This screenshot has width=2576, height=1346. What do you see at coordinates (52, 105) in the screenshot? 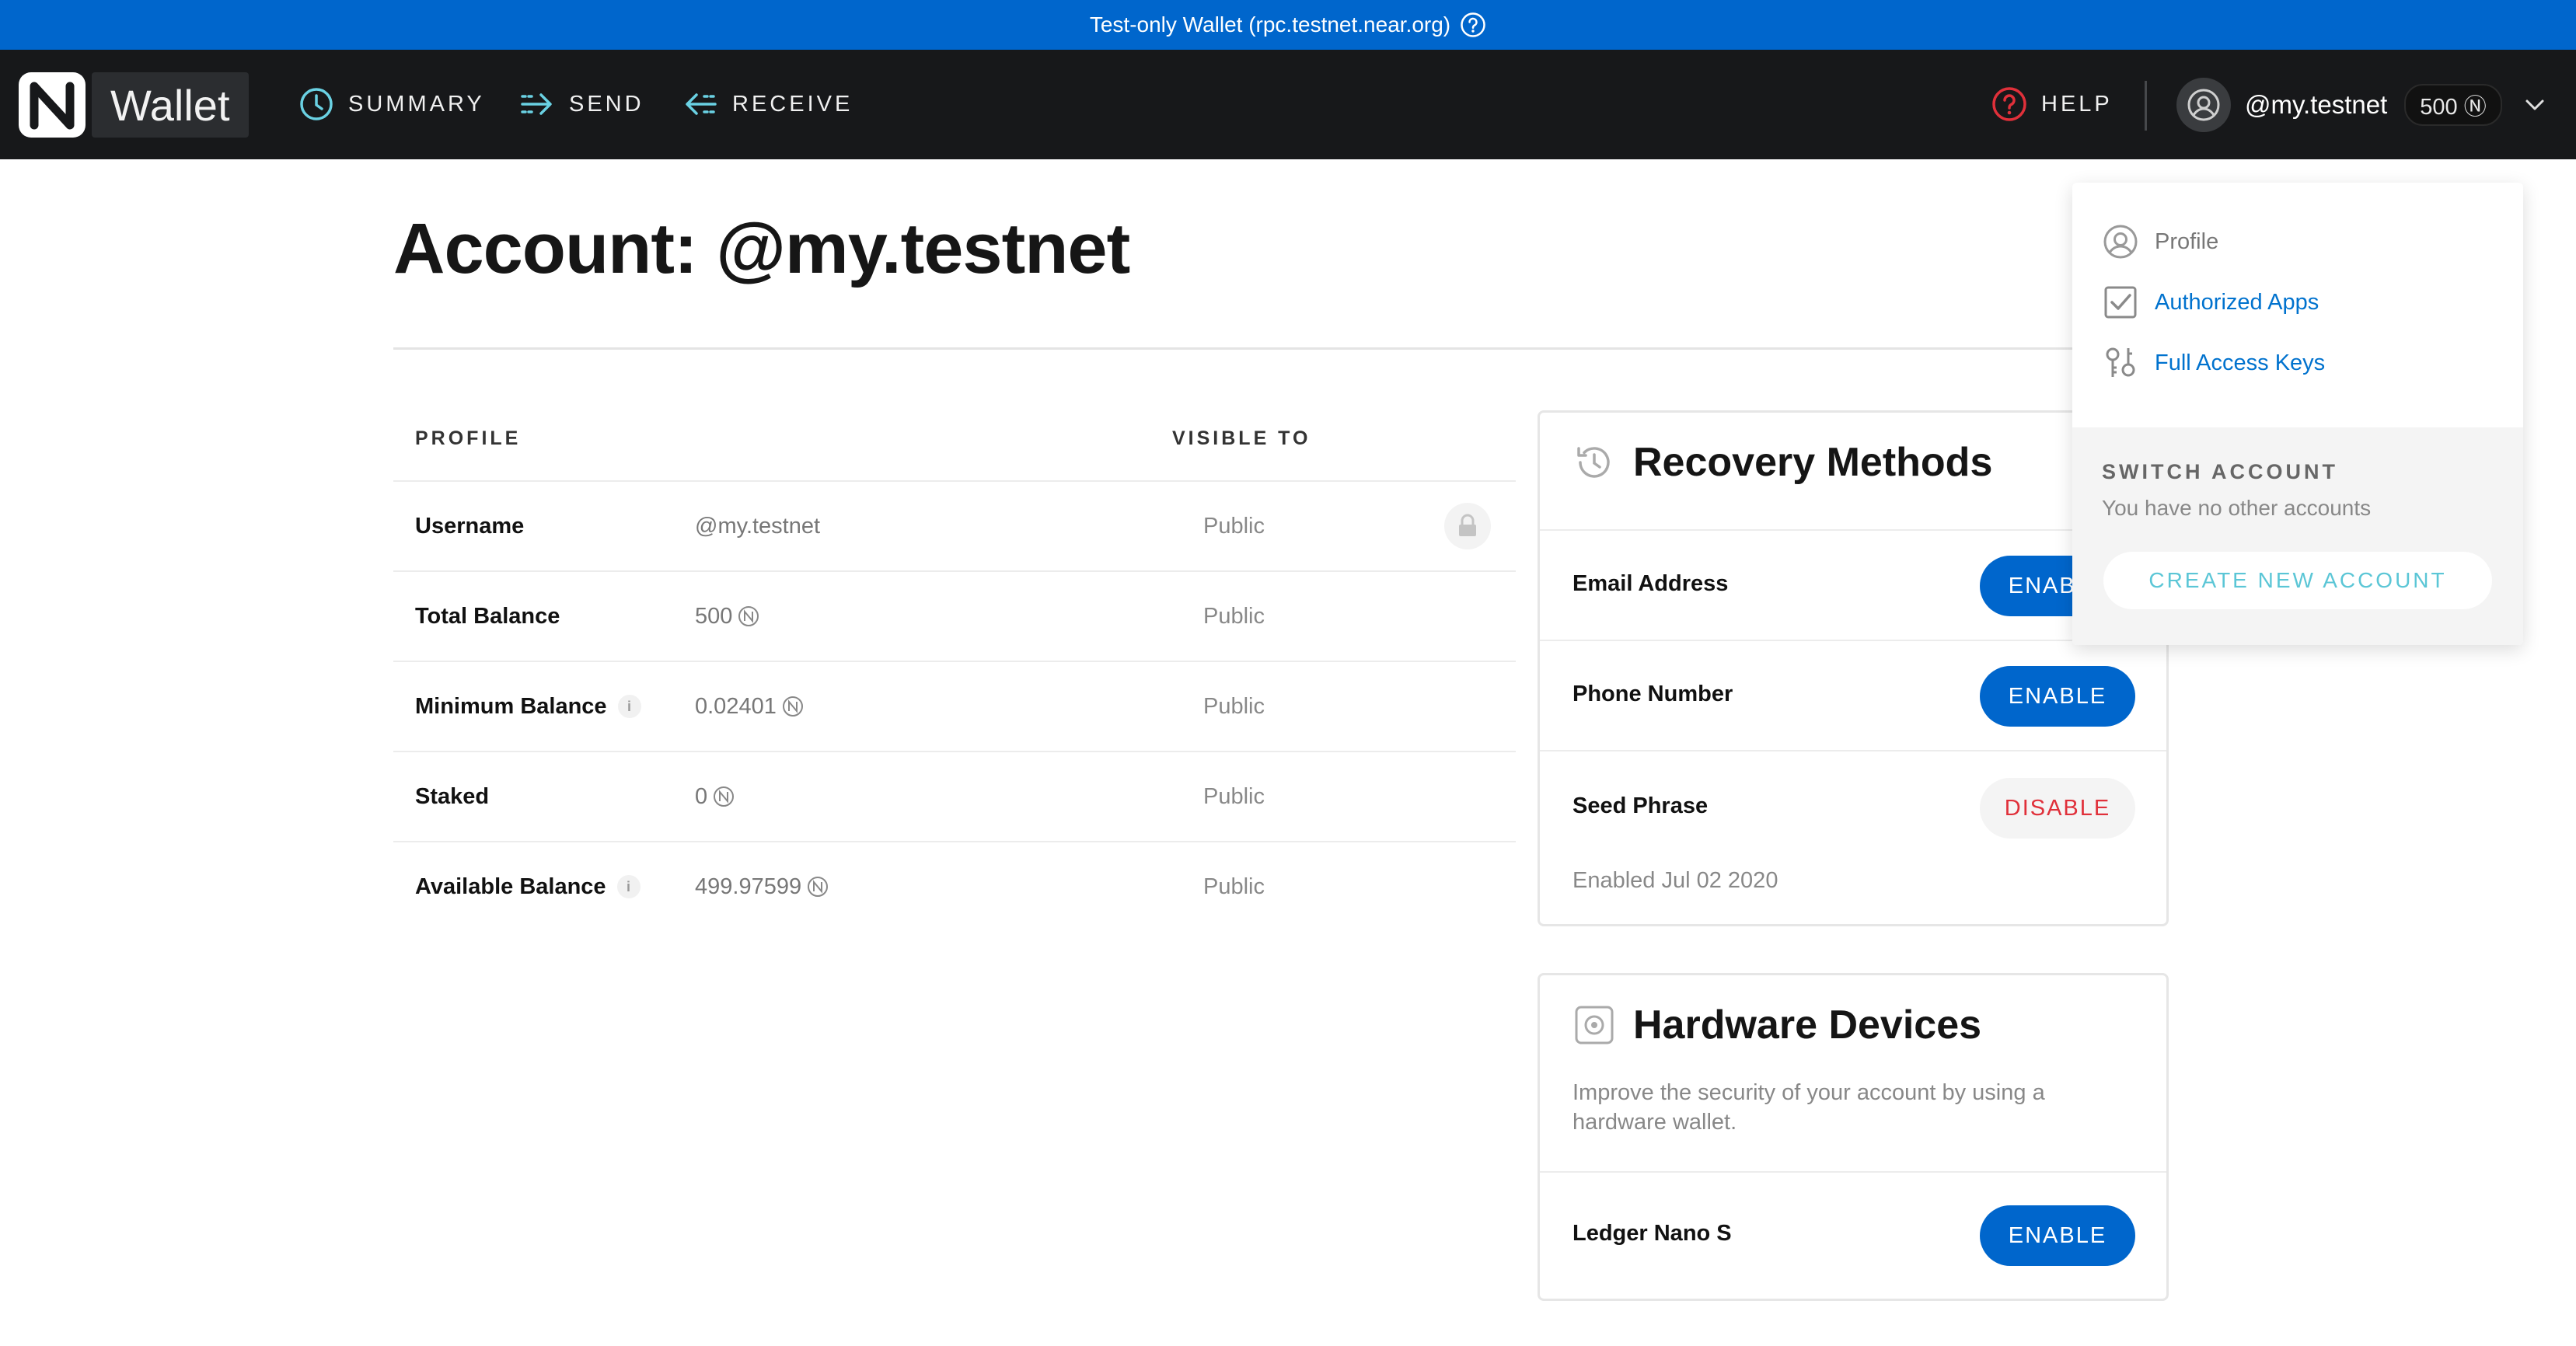
I see `near-logo-icon` at bounding box center [52, 105].